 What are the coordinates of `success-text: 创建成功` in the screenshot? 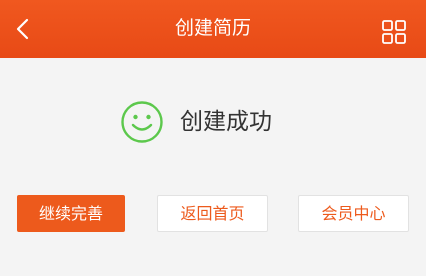 It's located at (226, 122).